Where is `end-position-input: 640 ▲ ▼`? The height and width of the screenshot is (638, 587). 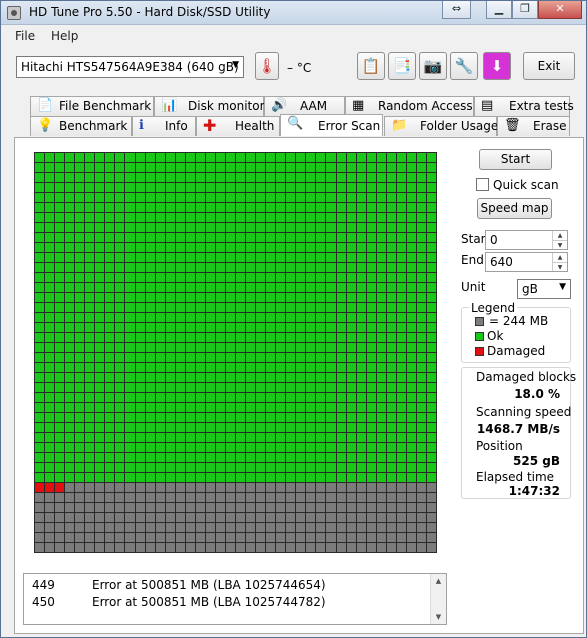
end-position-input: 640 ▲ ▼ is located at coordinates (526, 262).